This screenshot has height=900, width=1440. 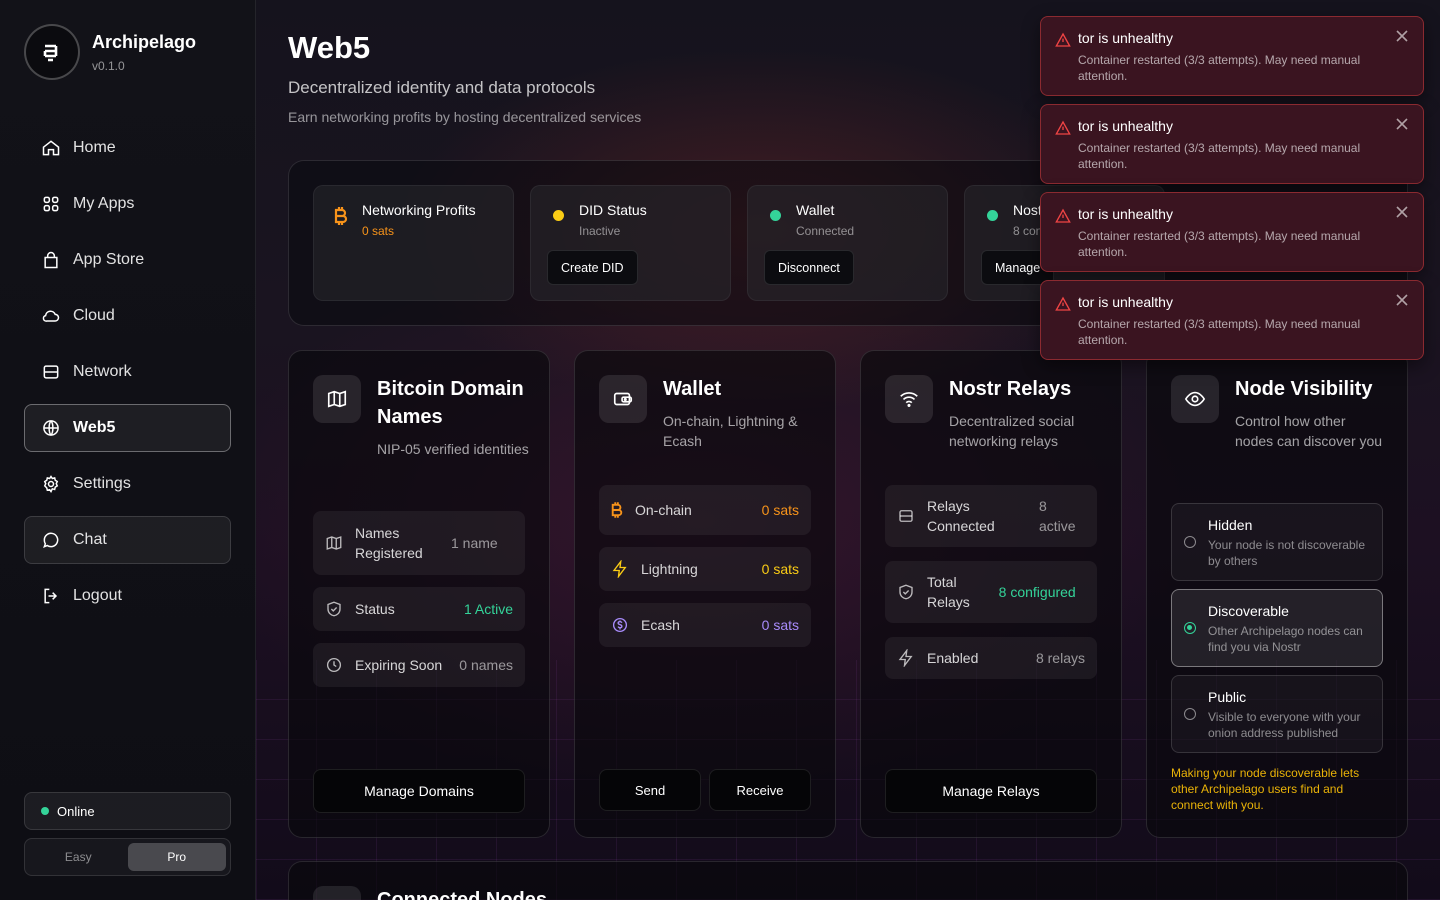 What do you see at coordinates (127, 148) in the screenshot?
I see `nav-item-home: Home` at bounding box center [127, 148].